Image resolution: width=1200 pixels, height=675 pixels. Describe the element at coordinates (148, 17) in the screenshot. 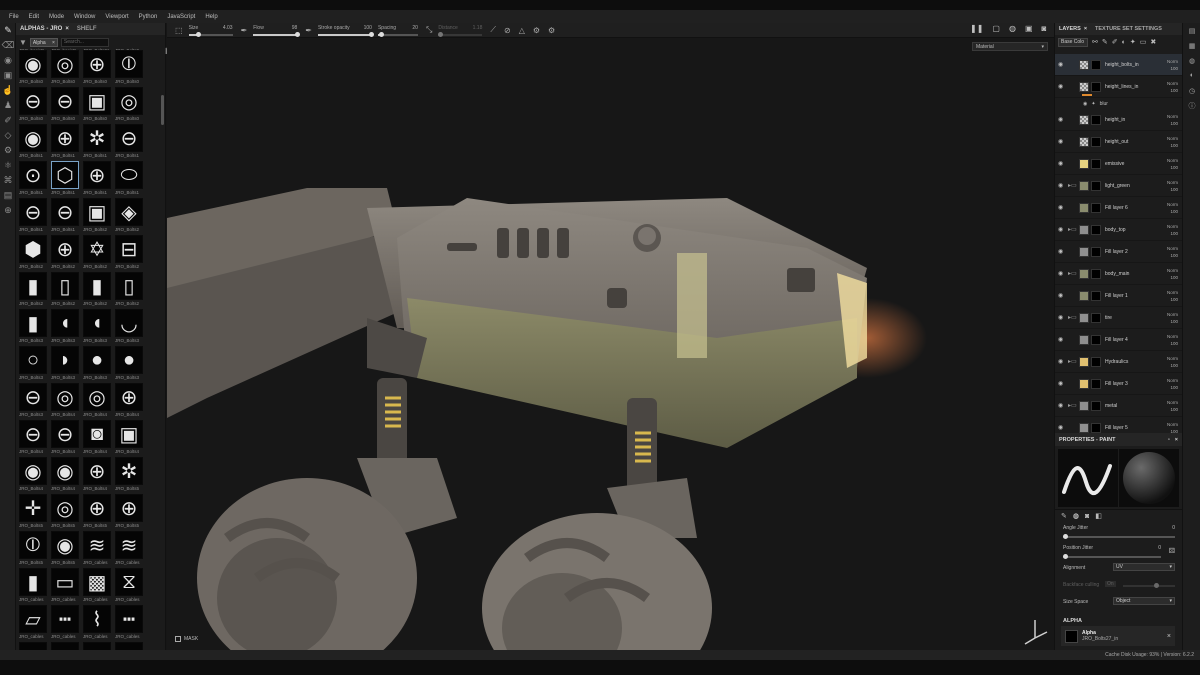

I see `menu-item-python: Python` at that location.